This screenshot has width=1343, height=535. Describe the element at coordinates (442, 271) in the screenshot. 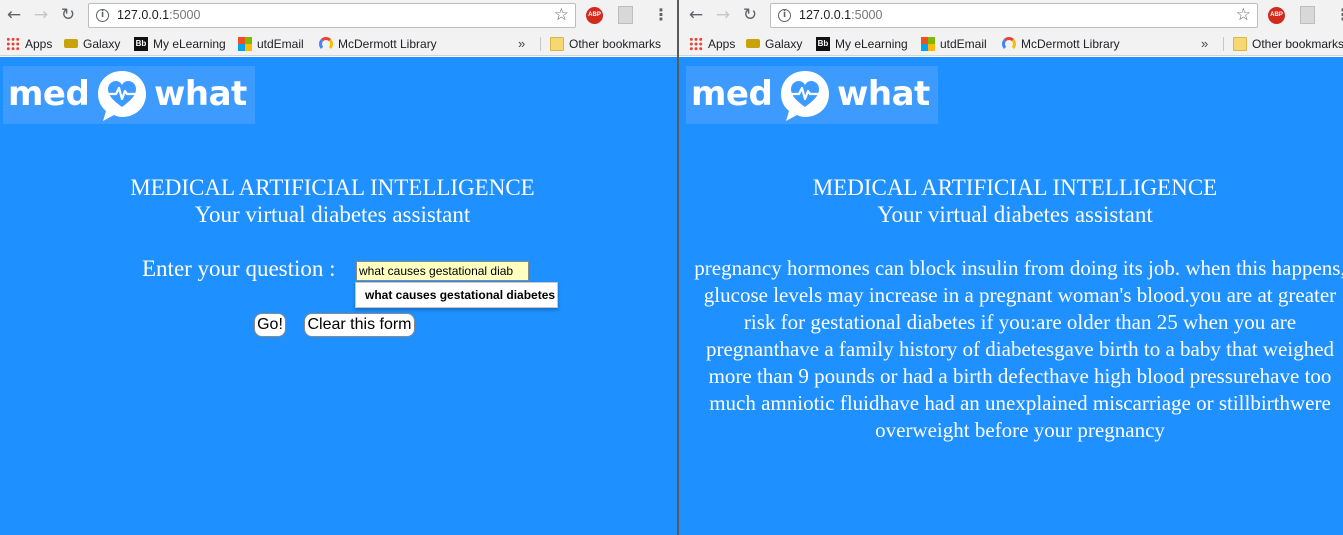

I see `question-input: what causes gestational diab` at that location.